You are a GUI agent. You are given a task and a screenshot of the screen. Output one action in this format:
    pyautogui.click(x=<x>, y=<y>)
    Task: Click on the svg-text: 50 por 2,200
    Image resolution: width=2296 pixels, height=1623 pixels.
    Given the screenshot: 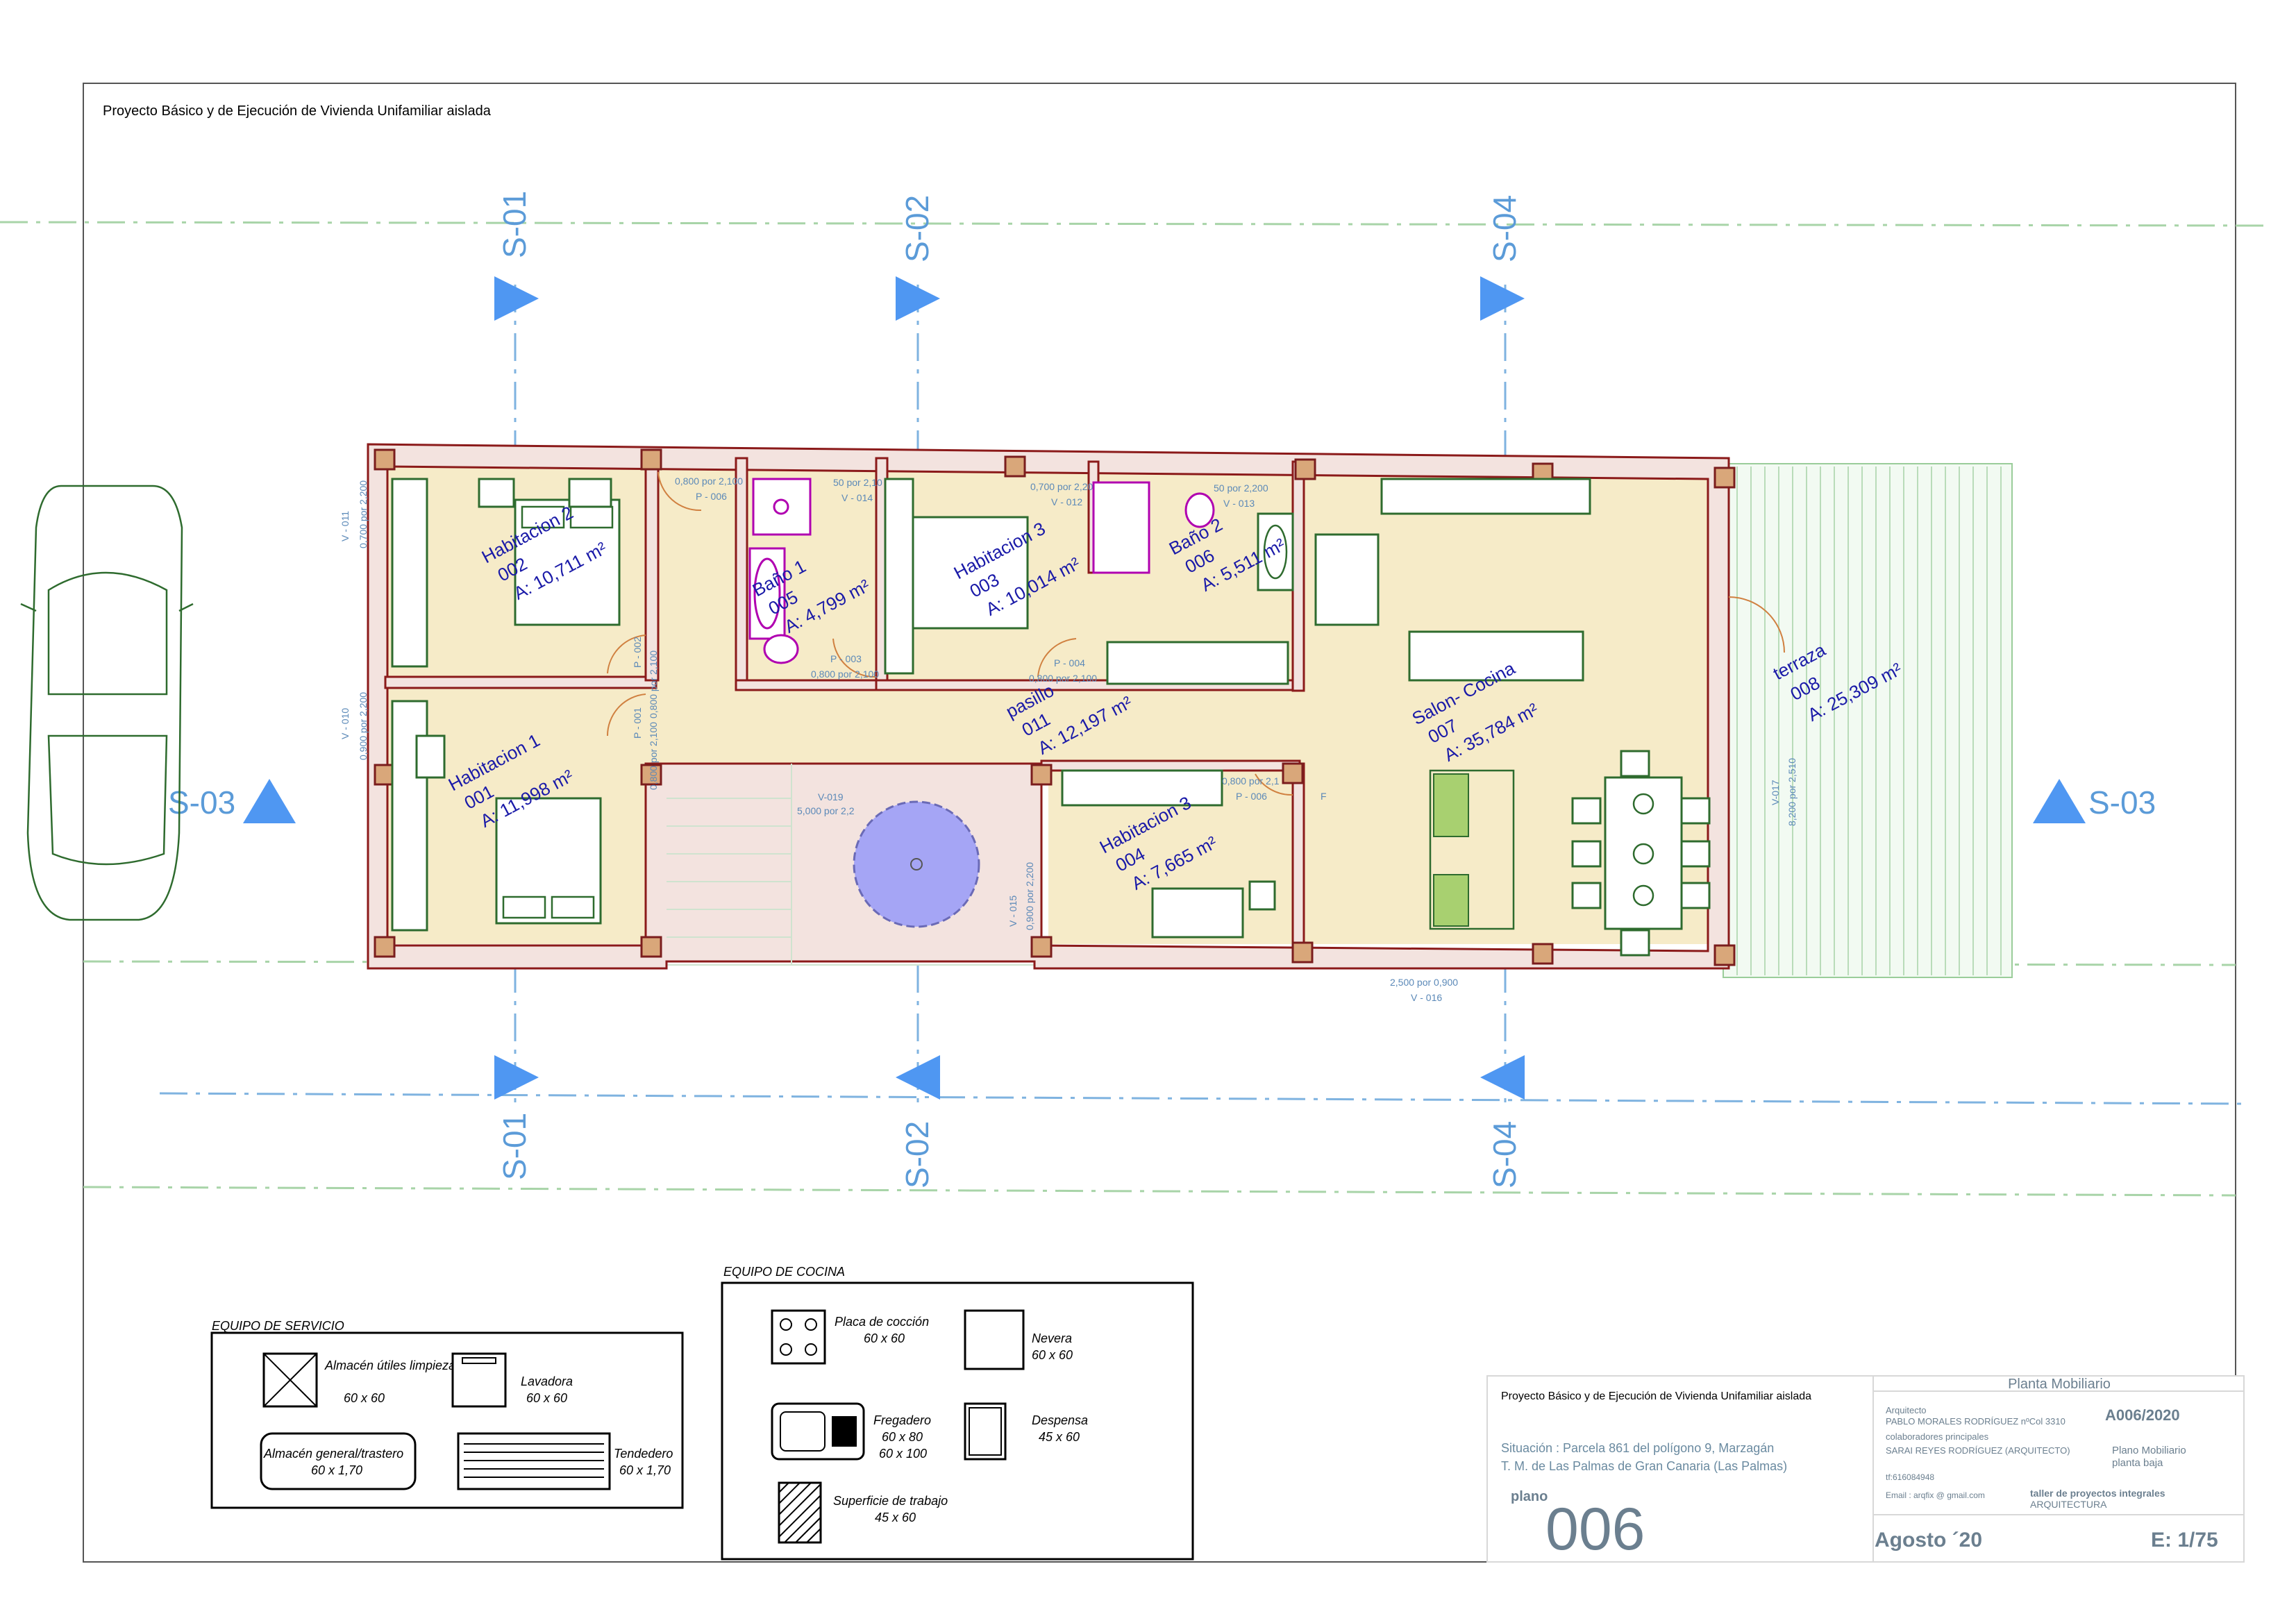 What is the action you would take?
    pyautogui.click(x=1241, y=488)
    